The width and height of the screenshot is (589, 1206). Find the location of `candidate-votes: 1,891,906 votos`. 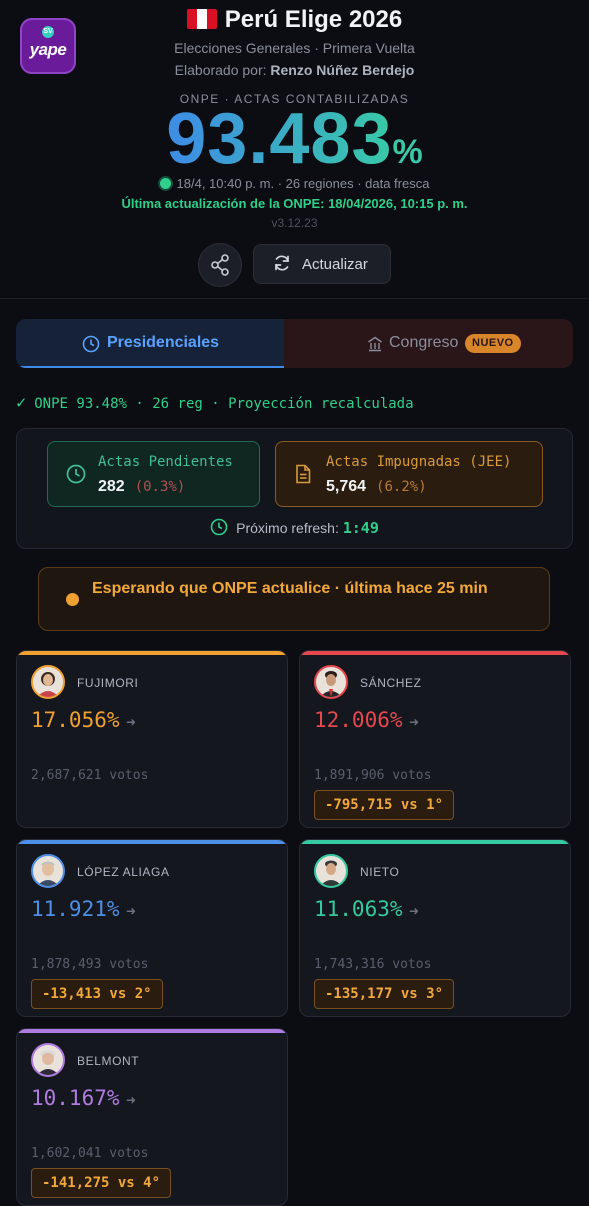

candidate-votes: 1,891,906 votos is located at coordinates (373, 775).